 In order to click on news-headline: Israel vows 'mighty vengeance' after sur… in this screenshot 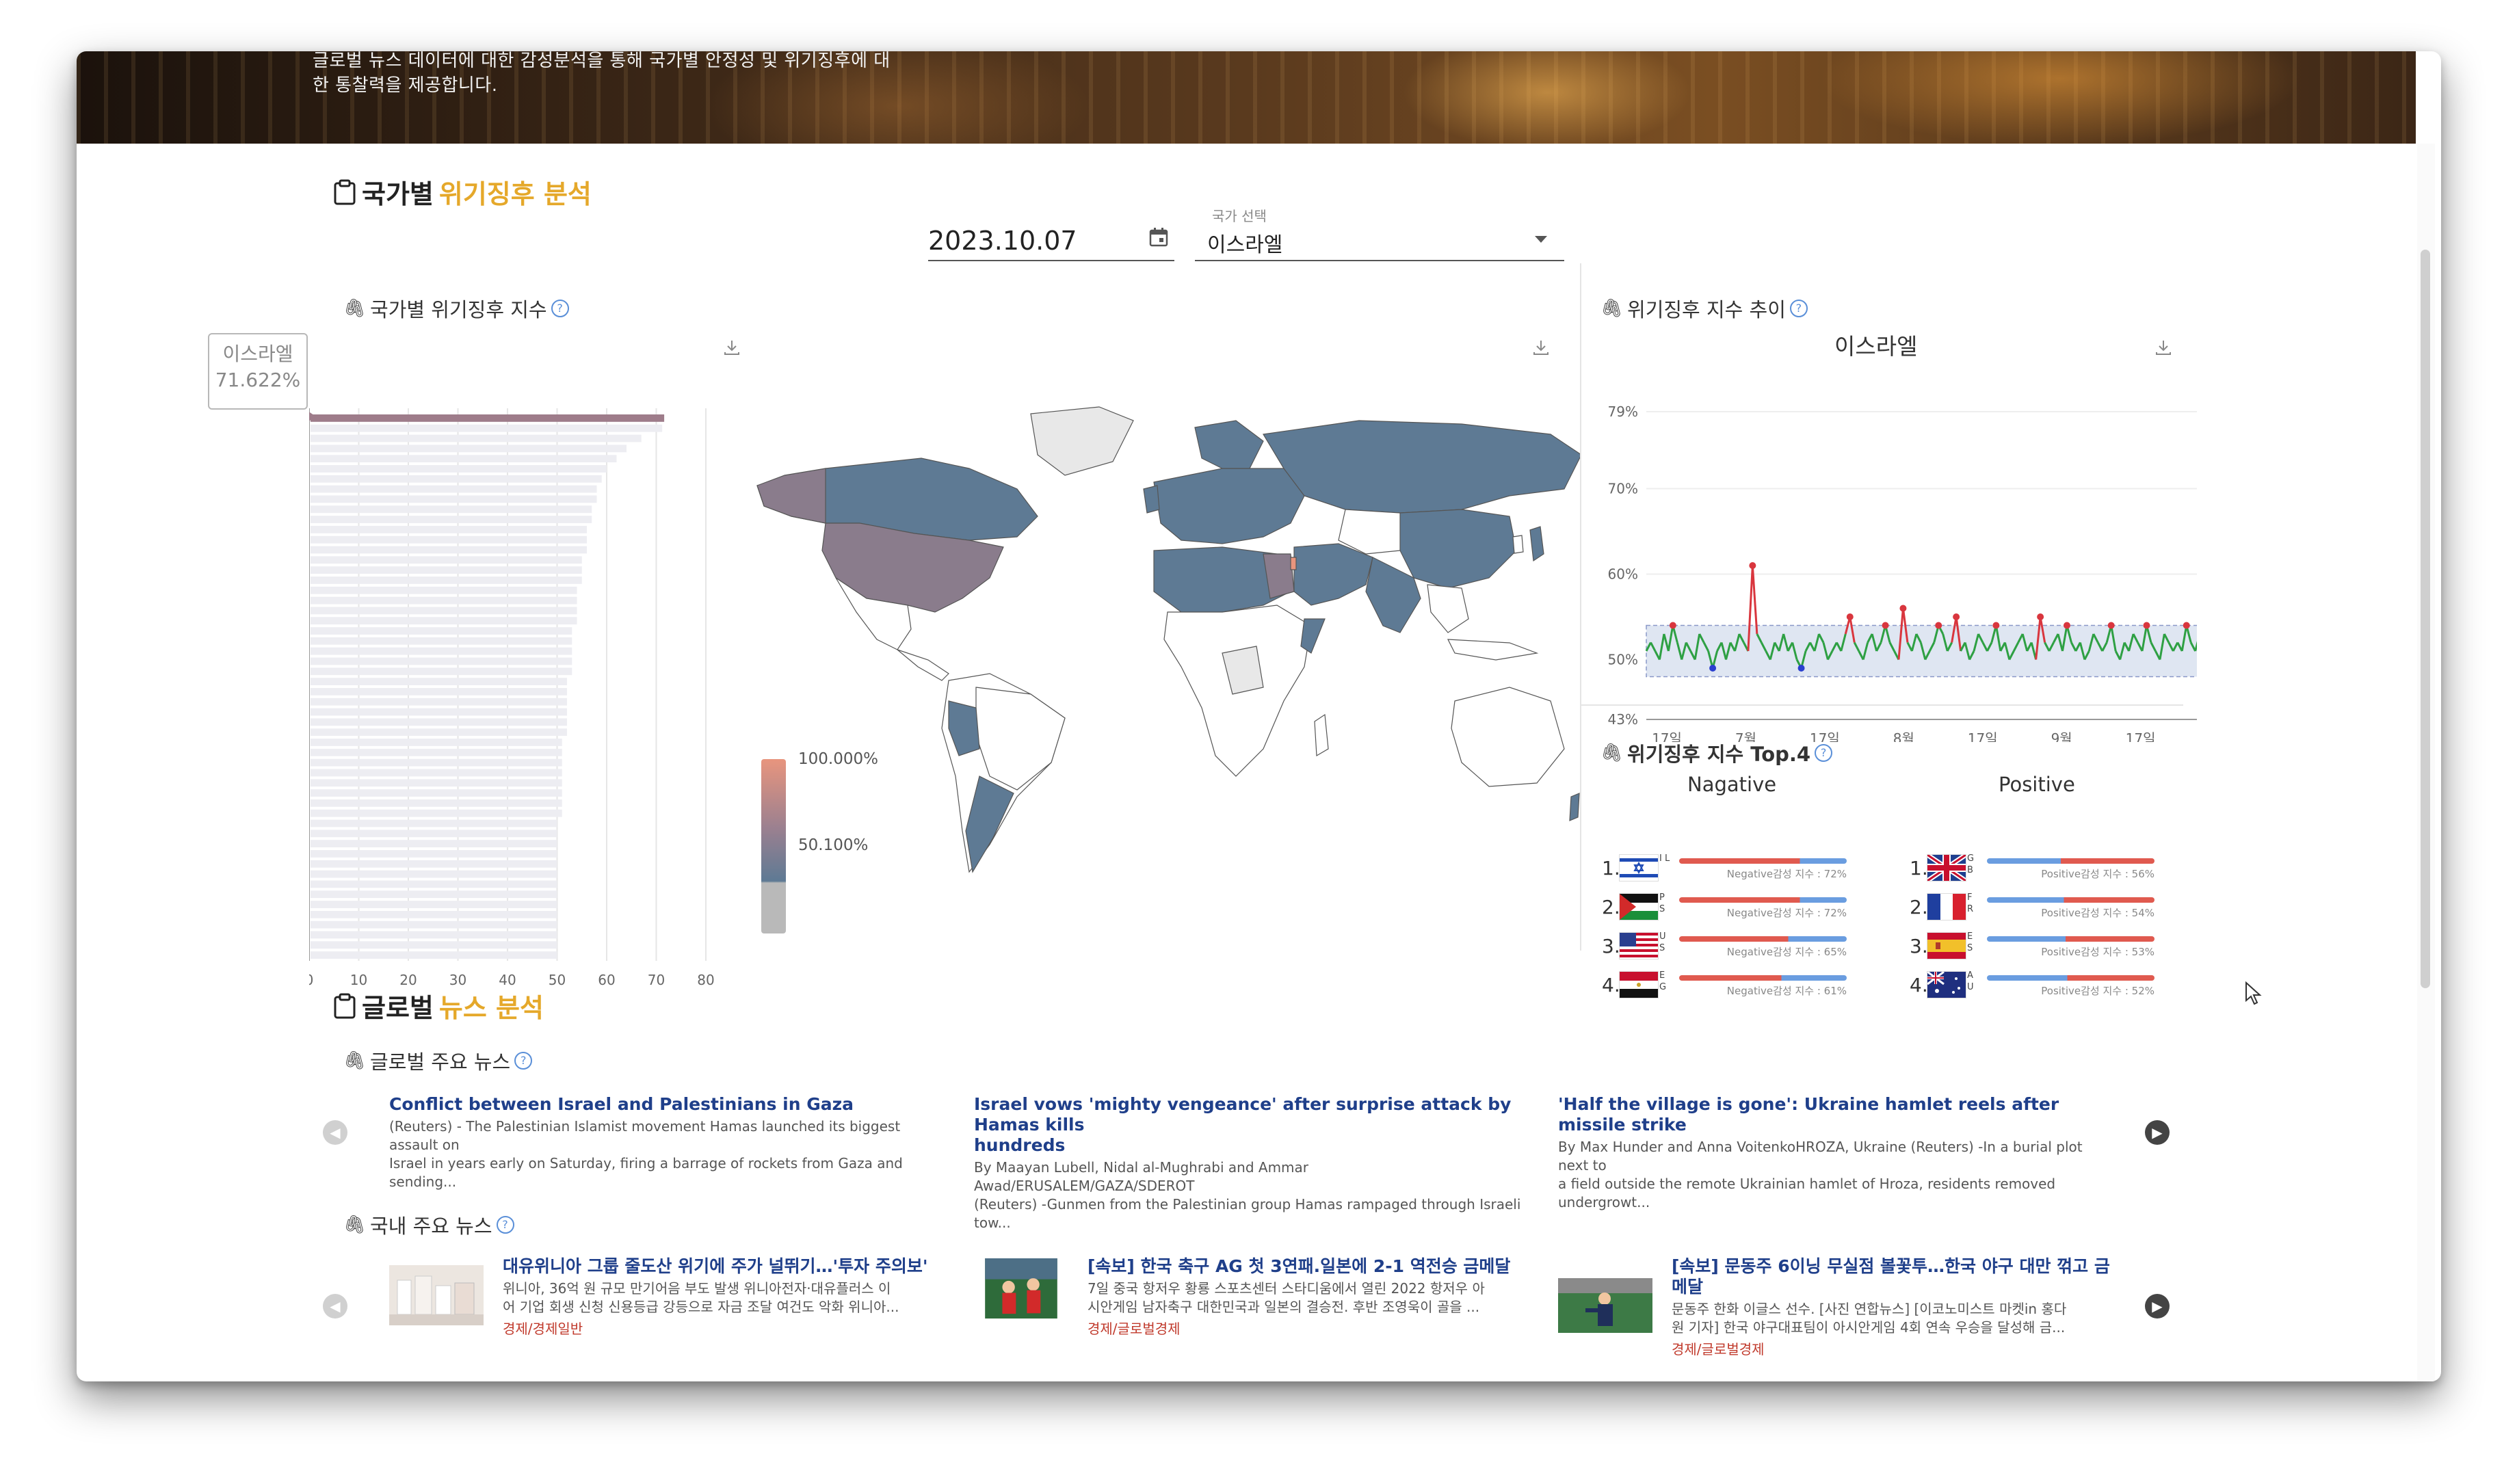, I will do `click(1247, 1114)`.